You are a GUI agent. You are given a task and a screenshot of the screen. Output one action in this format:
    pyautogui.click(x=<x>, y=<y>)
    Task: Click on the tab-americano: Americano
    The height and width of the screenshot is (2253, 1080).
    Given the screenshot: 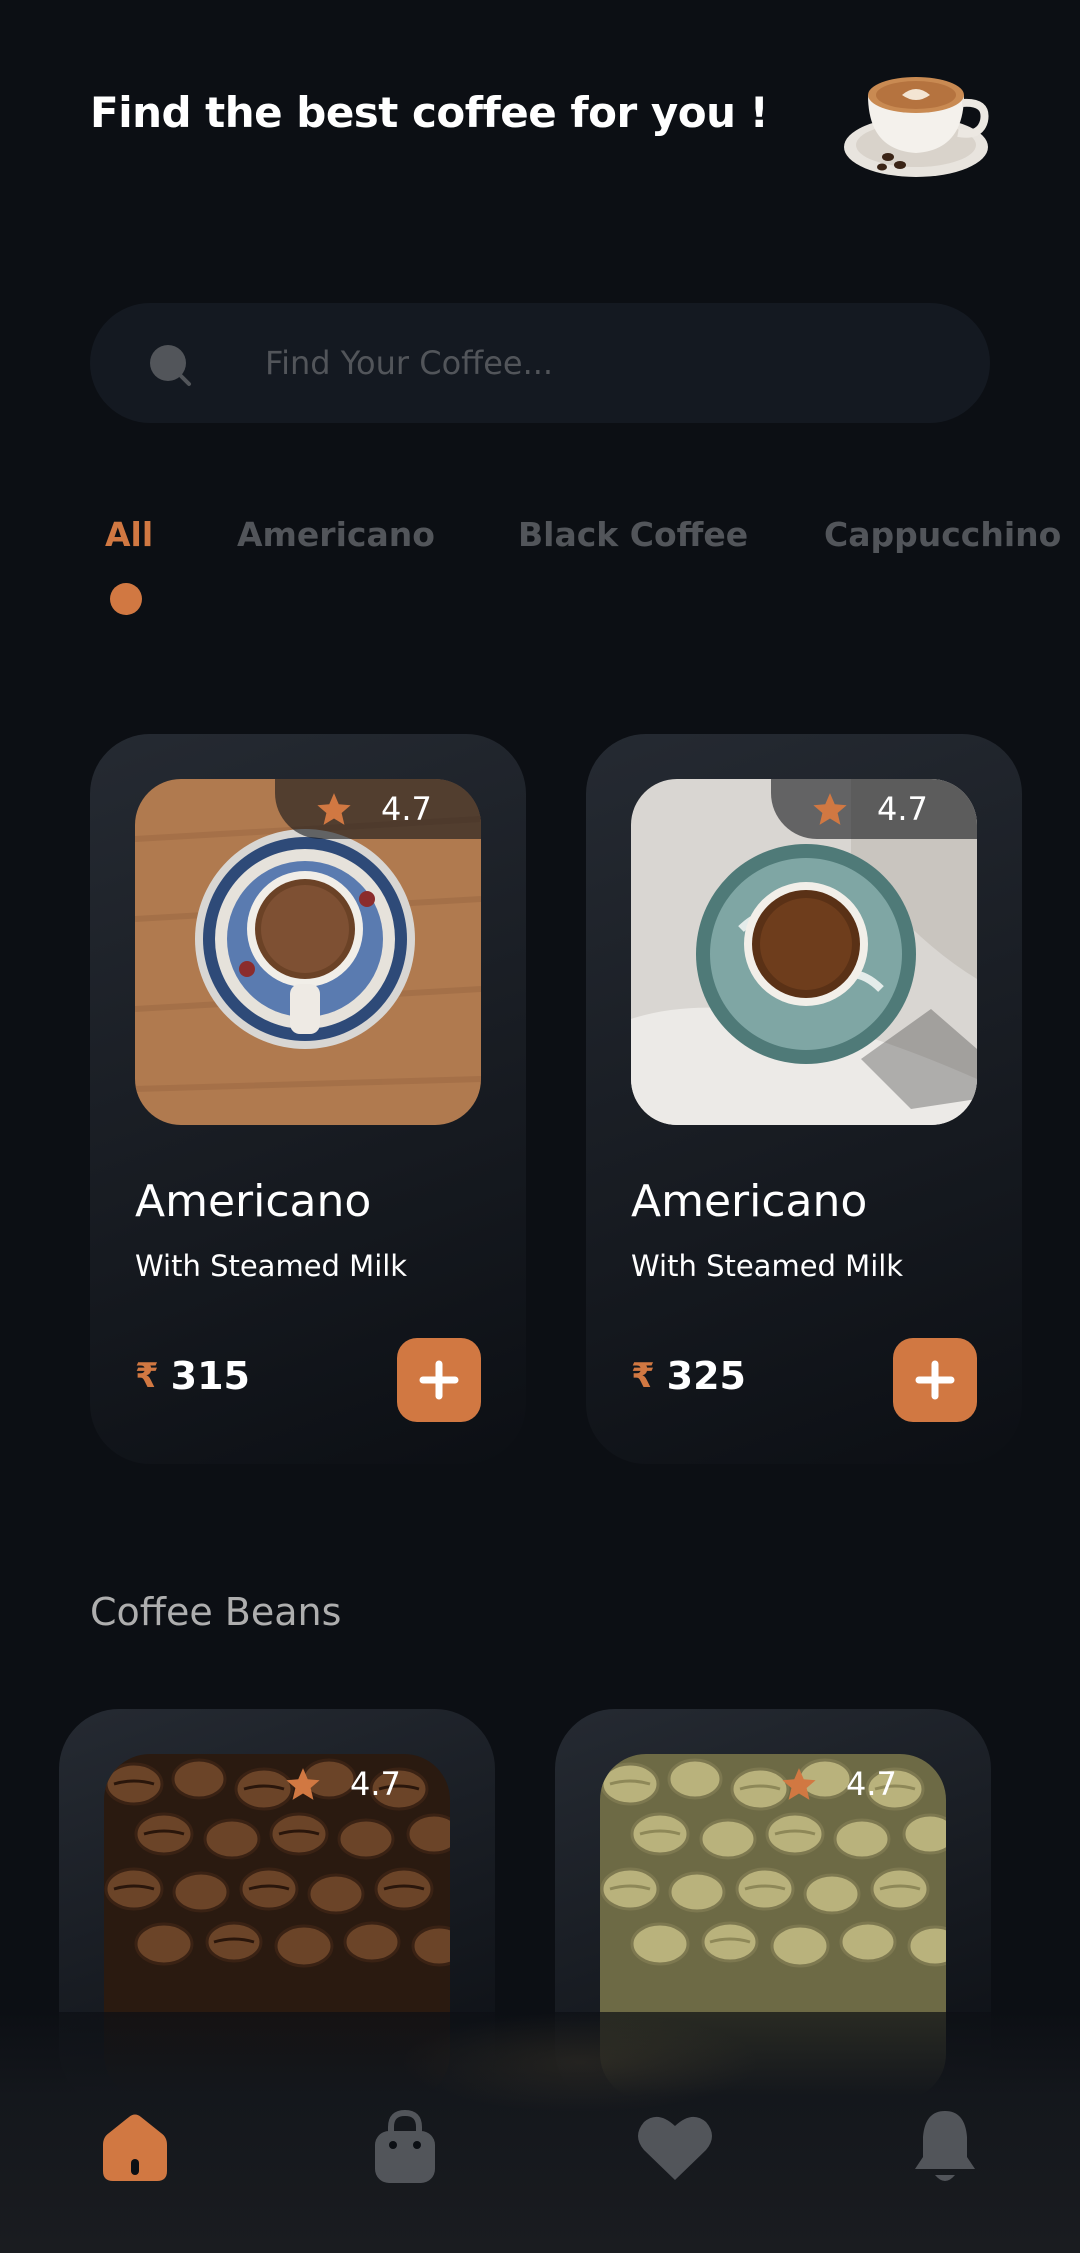 What is the action you would take?
    pyautogui.click(x=336, y=534)
    